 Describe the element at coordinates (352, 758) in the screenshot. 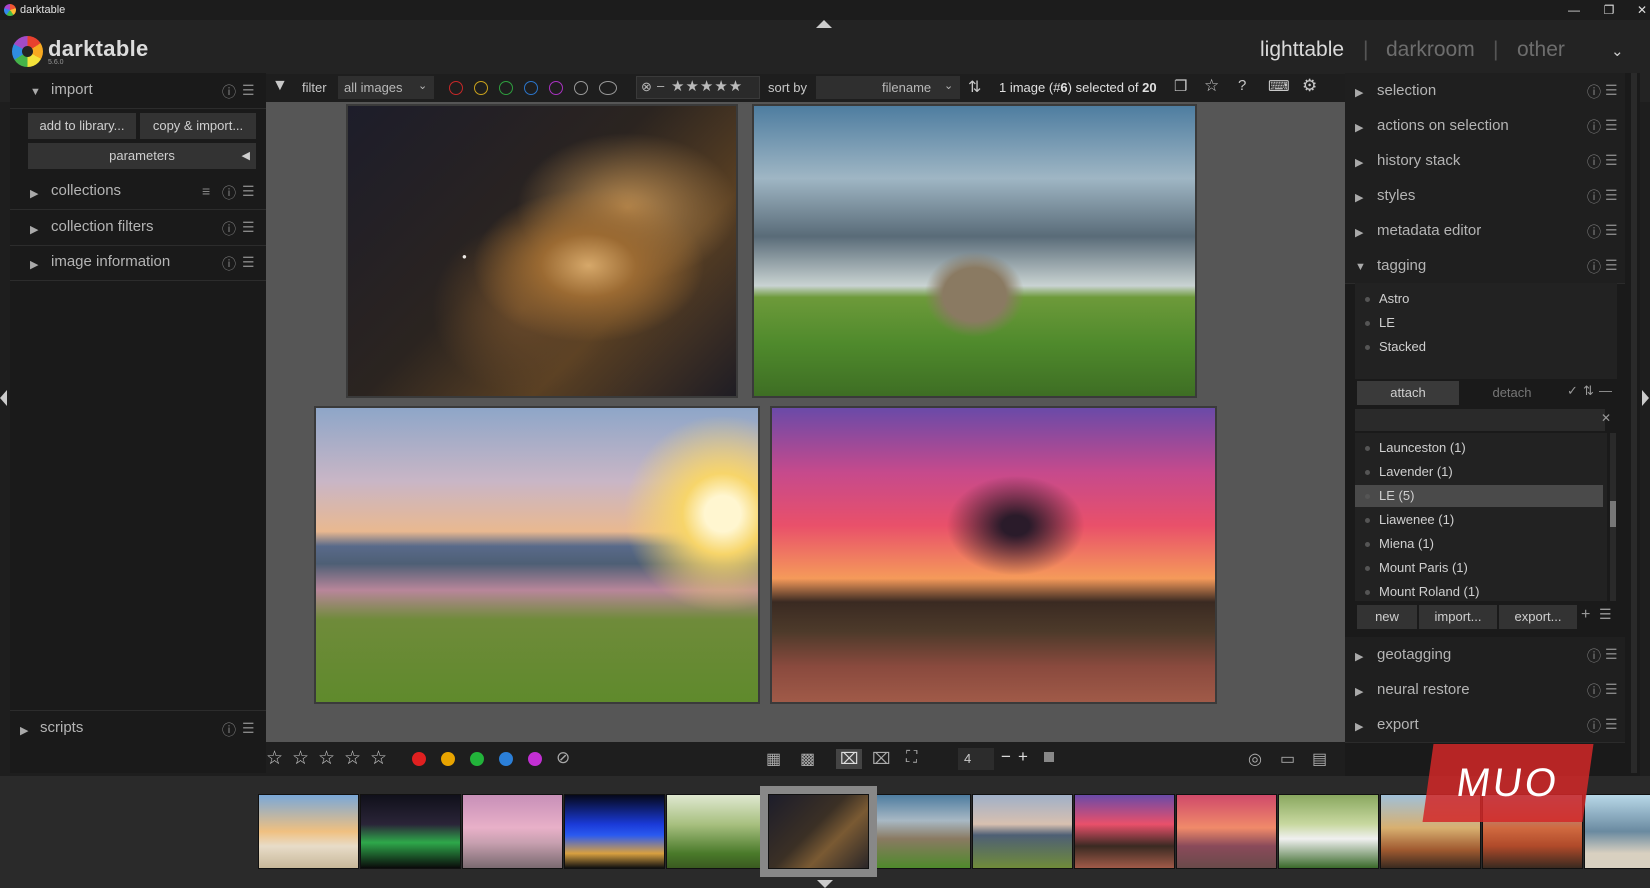

I see `star-4-icon: ☆` at that location.